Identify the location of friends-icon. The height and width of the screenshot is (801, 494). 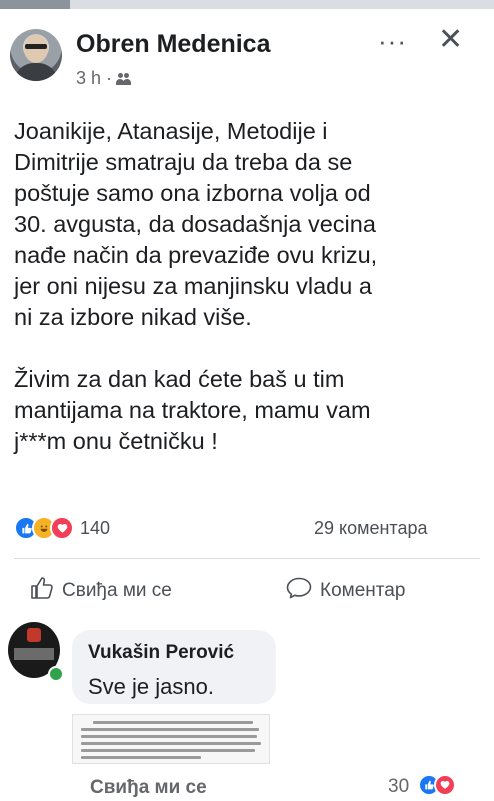
(124, 78).